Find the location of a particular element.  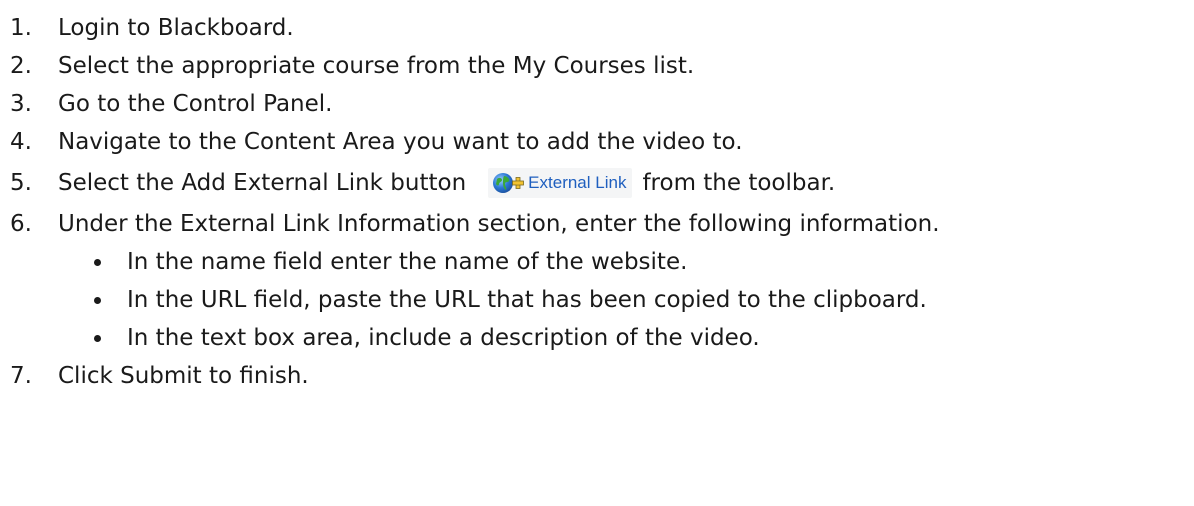

plus-icon is located at coordinates (518, 183).